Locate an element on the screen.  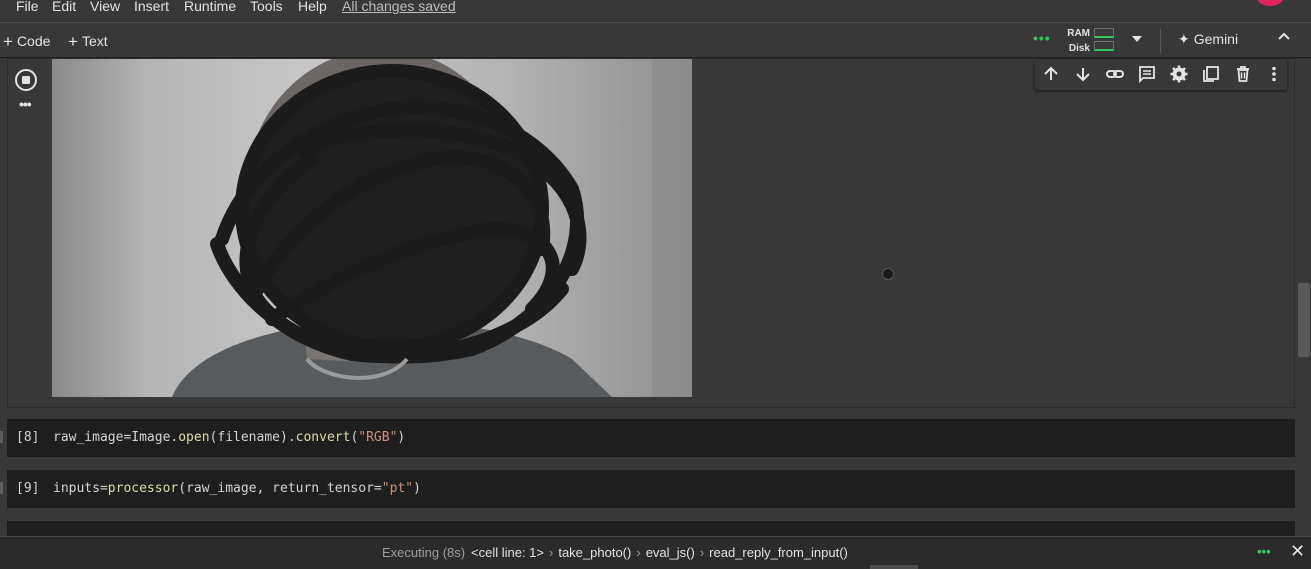
gemini-button: ✦ Gemini is located at coordinates (1208, 39).